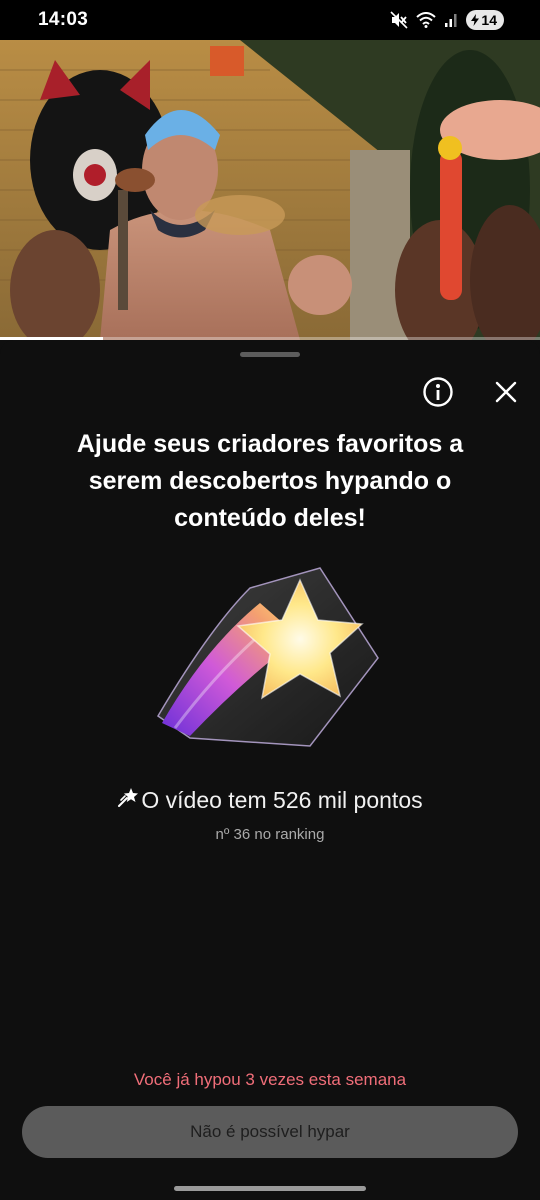  Describe the element at coordinates (489, 20) in the screenshot. I see `battery-level: 14` at that location.